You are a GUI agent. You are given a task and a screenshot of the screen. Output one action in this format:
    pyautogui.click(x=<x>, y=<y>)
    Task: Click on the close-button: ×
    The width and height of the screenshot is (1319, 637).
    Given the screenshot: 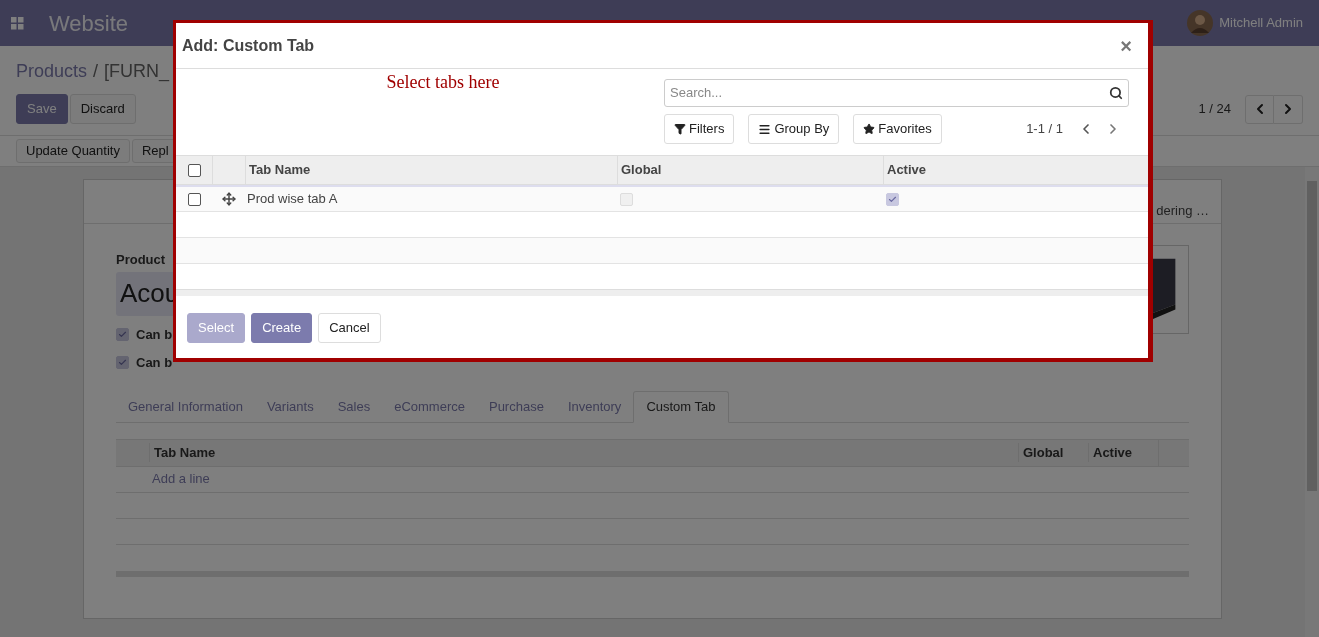 What is the action you would take?
    pyautogui.click(x=1126, y=45)
    